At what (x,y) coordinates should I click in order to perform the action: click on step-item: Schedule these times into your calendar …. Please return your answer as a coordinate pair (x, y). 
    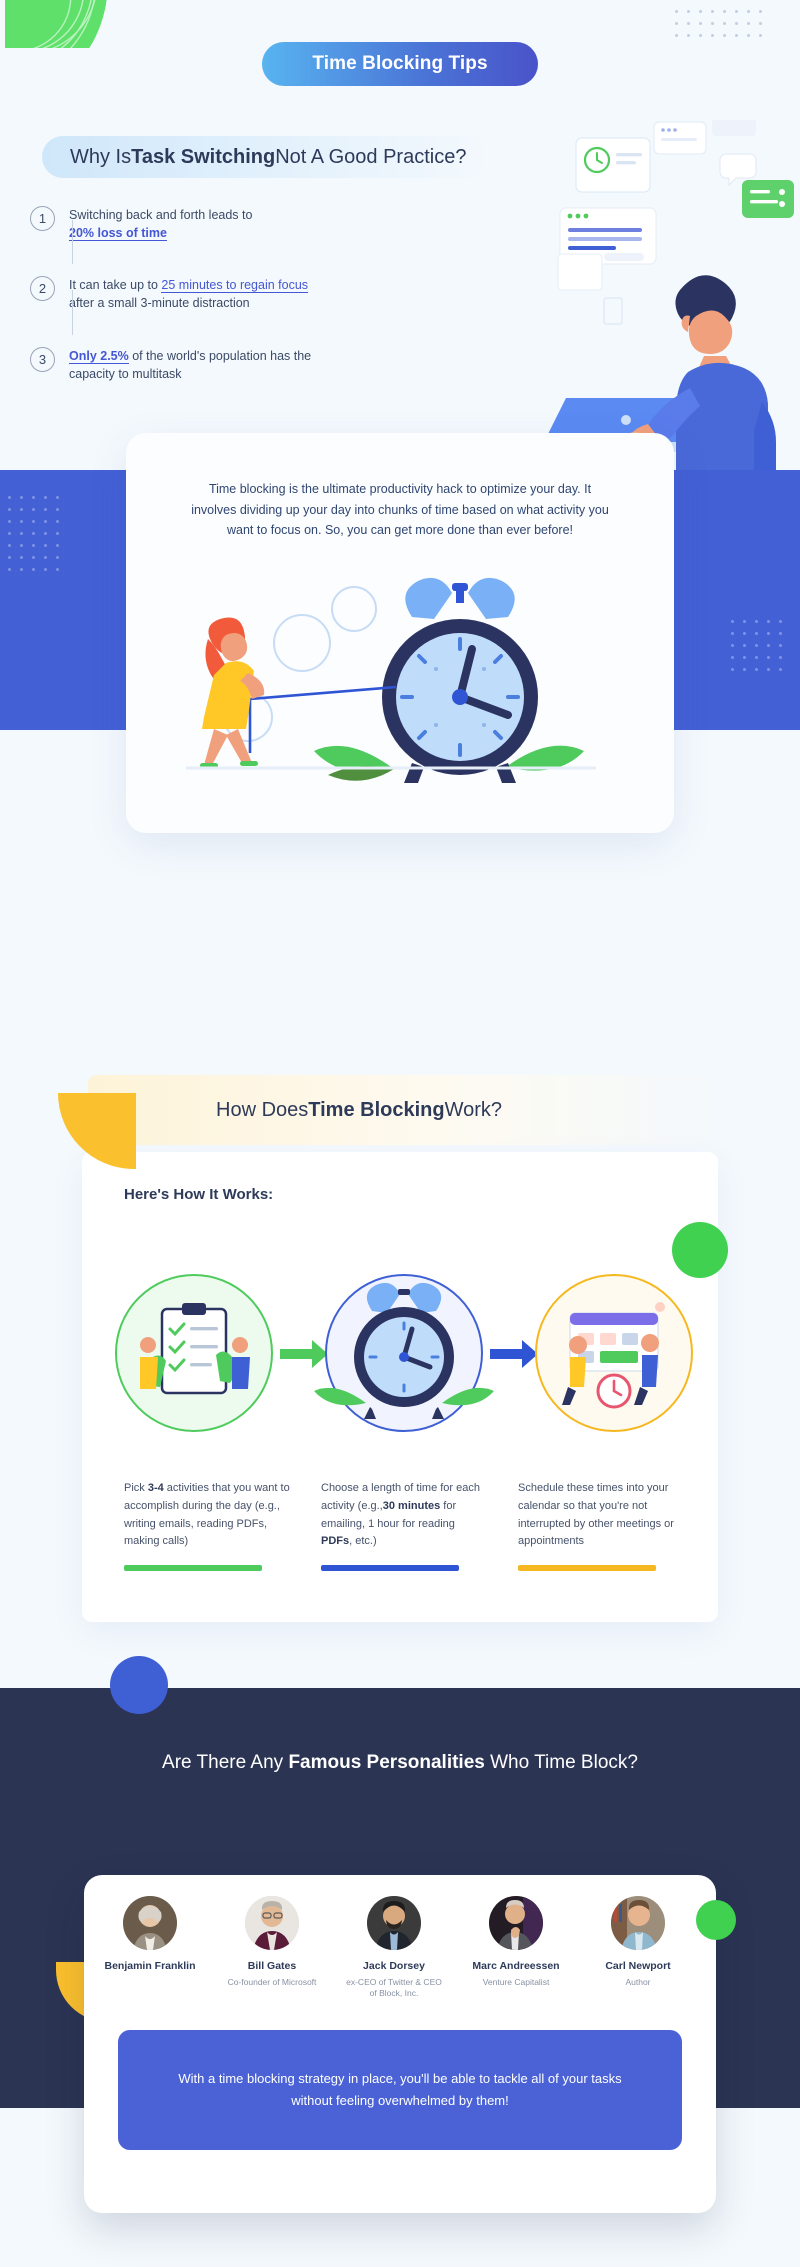
    Looking at the image, I should click on (601, 1526).